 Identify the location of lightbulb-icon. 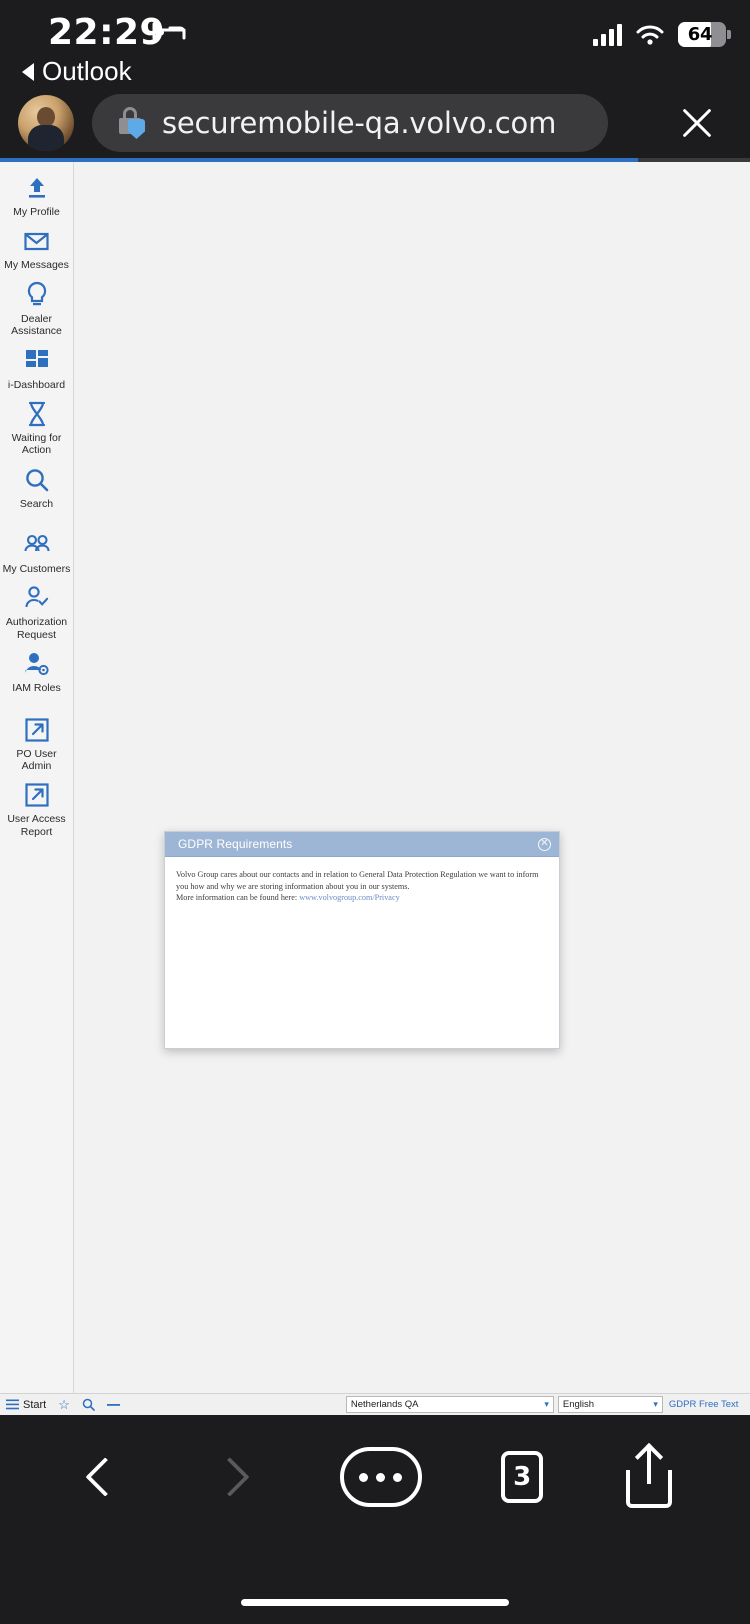
(37, 295).